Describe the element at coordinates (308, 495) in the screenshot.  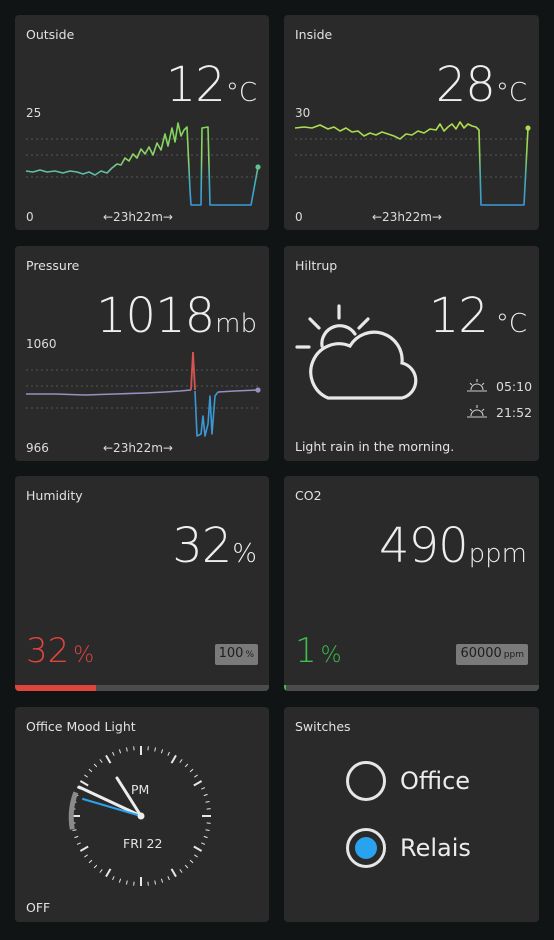
I see `card-title: CO2` at that location.